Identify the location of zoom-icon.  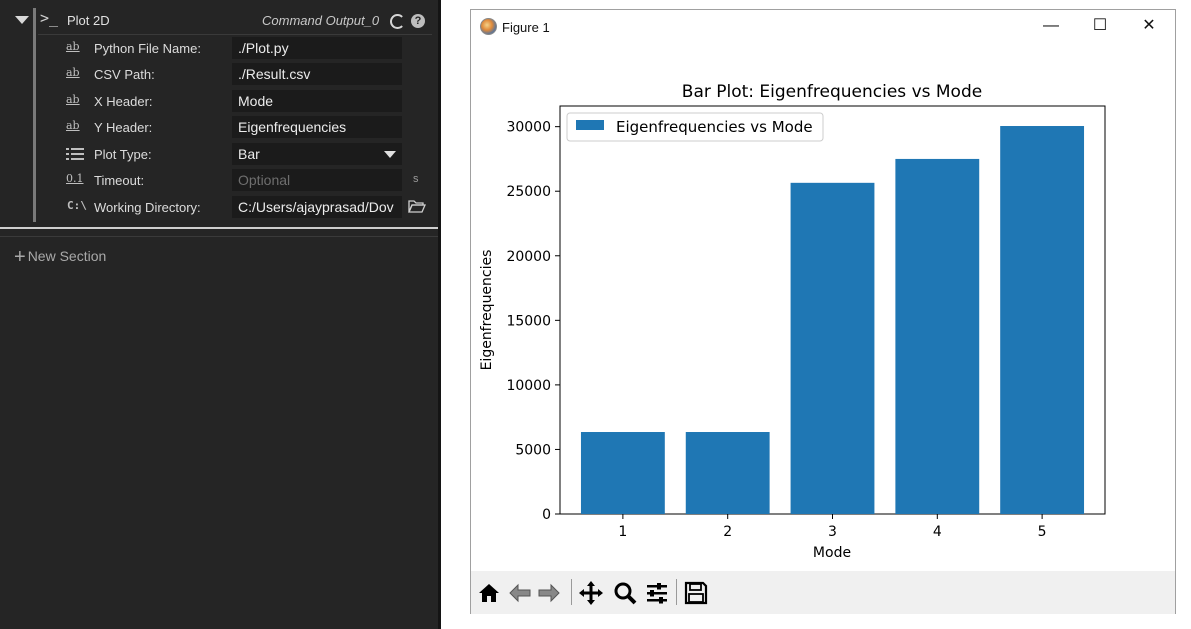
(625, 593).